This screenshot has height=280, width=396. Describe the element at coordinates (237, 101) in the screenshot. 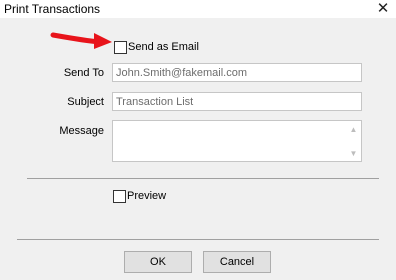

I see `subject-field` at that location.